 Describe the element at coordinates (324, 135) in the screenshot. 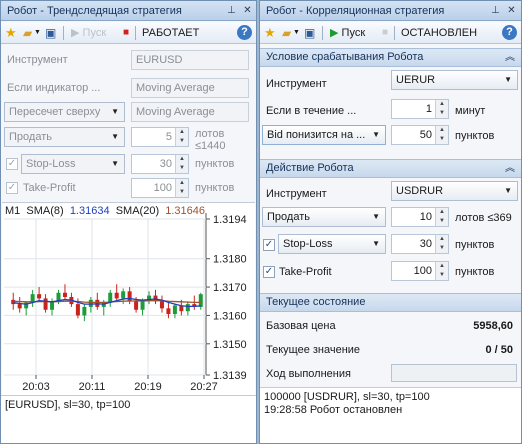

I see `bid-dropdown: Bid понизится на ... ▼` at that location.